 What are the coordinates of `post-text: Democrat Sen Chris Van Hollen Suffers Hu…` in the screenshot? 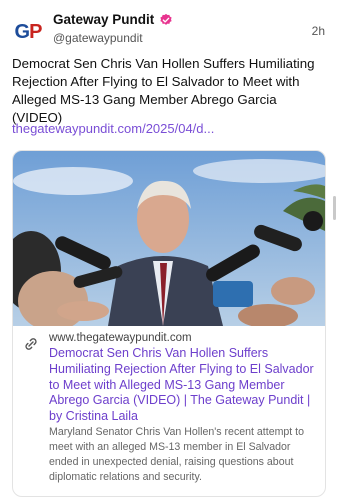 It's located at (163, 90).